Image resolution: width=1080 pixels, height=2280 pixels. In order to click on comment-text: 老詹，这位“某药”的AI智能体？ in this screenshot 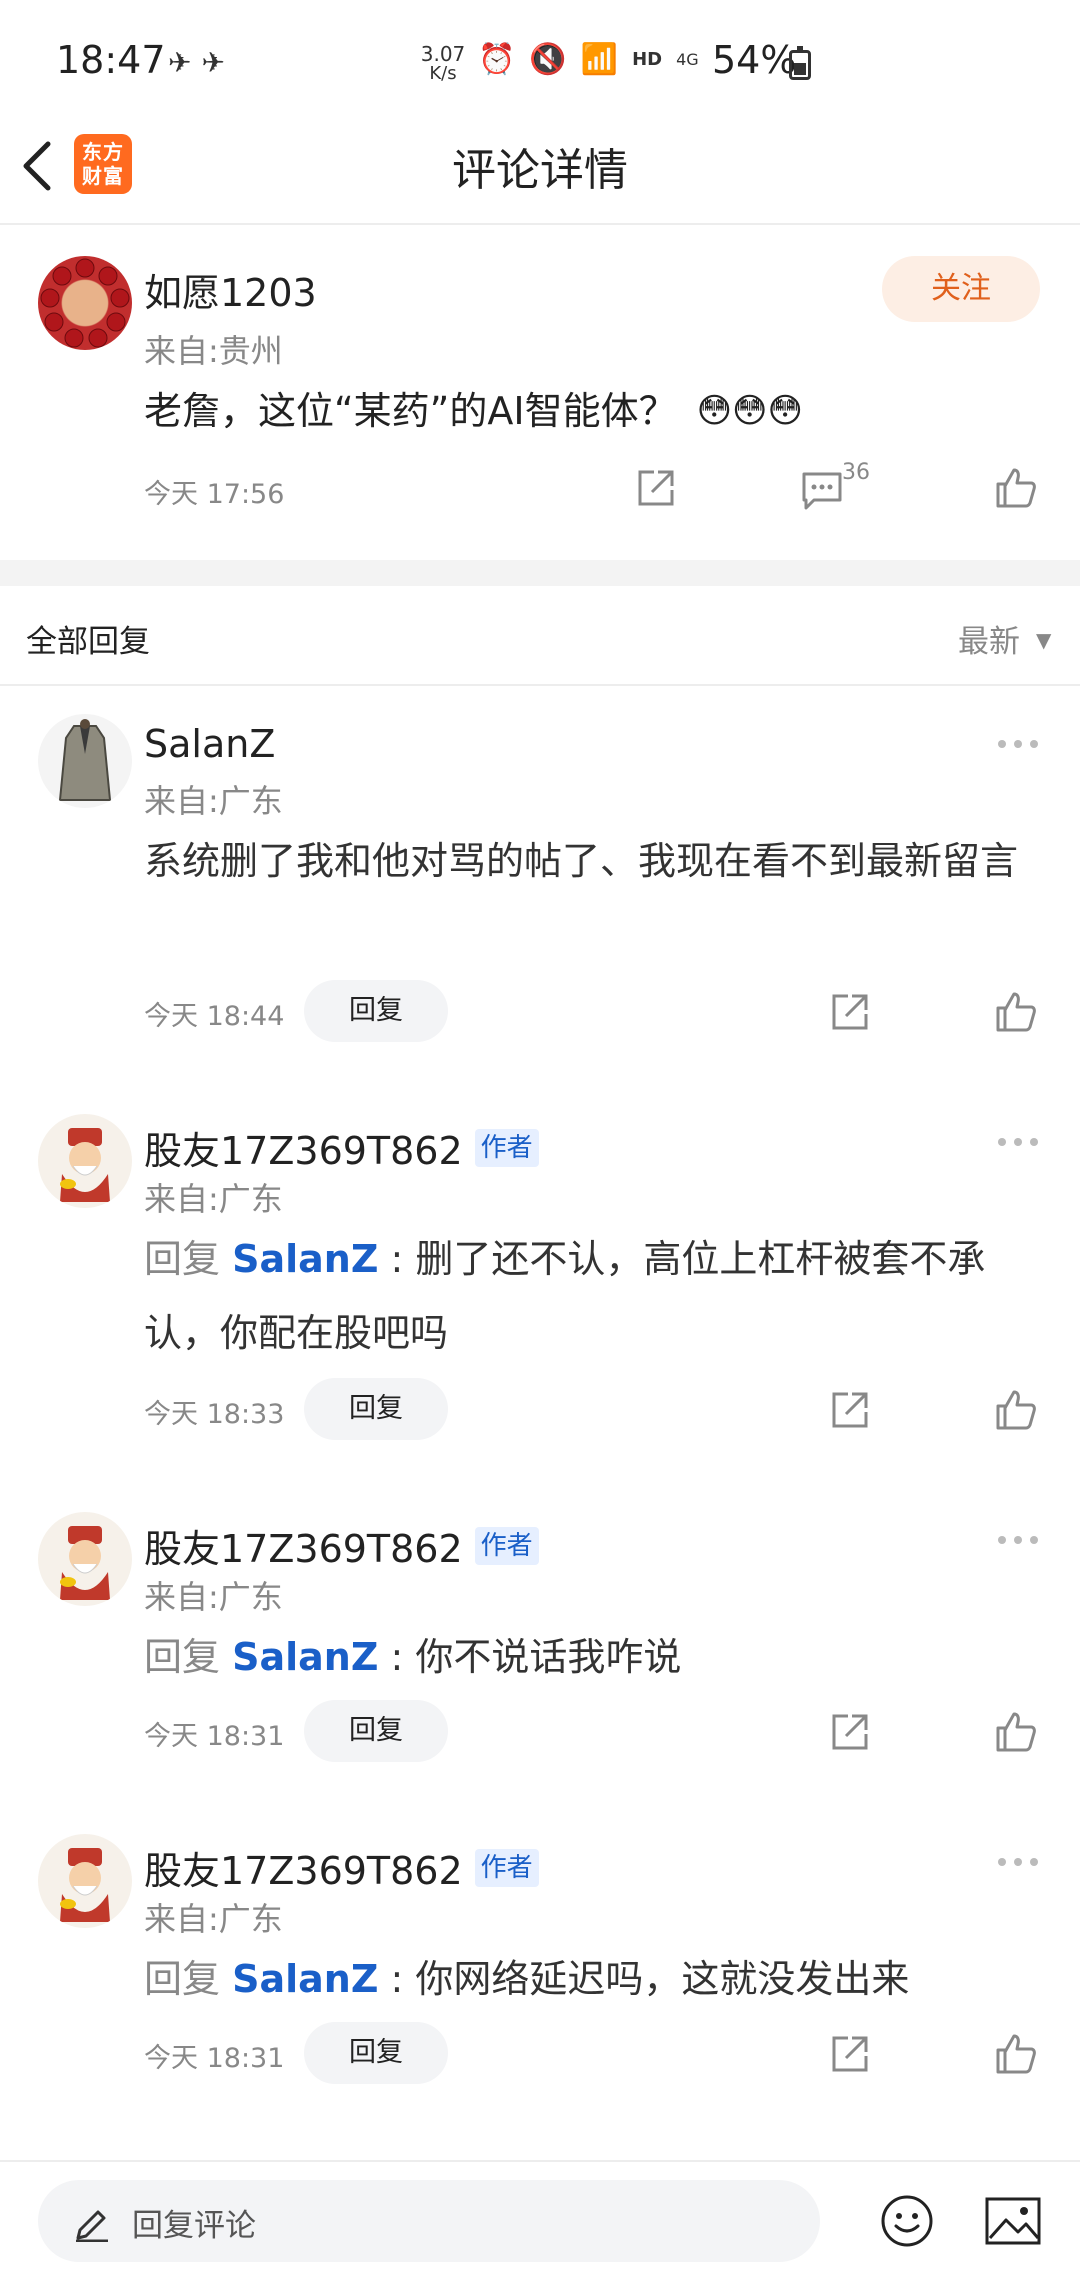, I will do `click(410, 411)`.